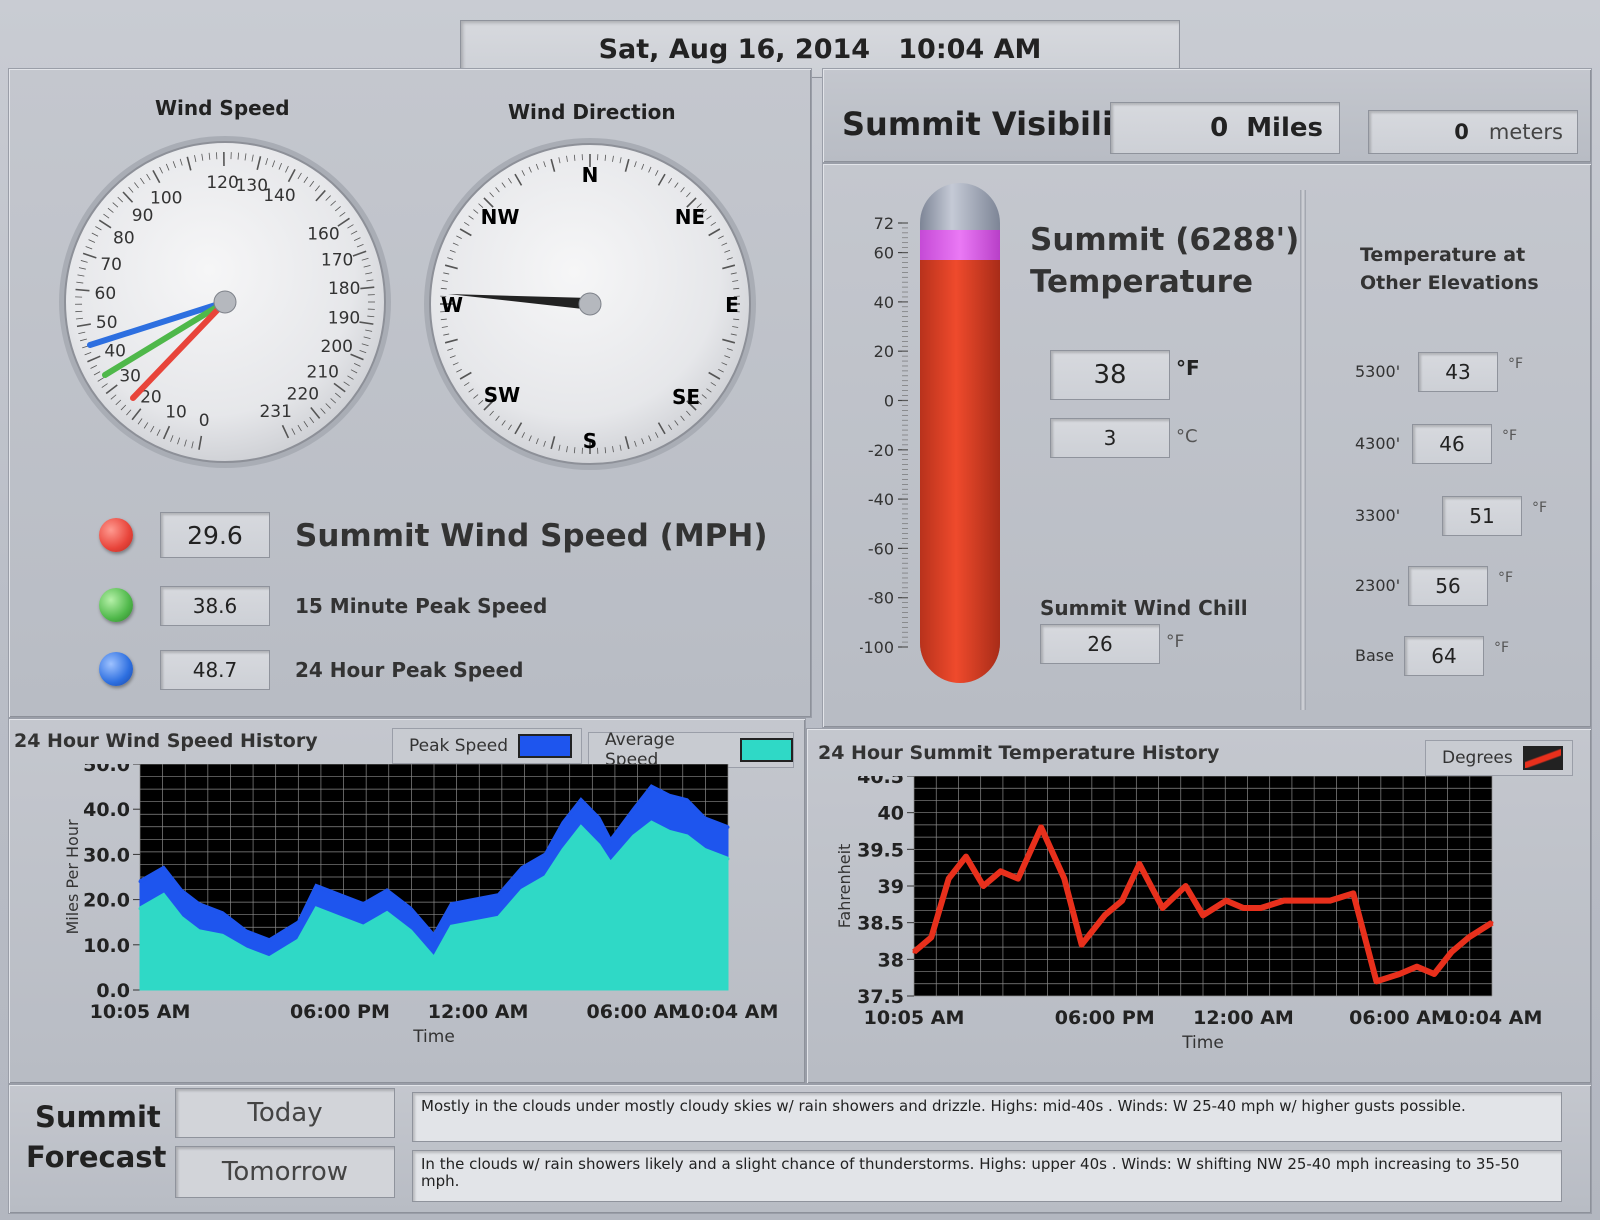 Image resolution: width=1600 pixels, height=1220 pixels. I want to click on gauge-tick-label: 231, so click(275, 412).